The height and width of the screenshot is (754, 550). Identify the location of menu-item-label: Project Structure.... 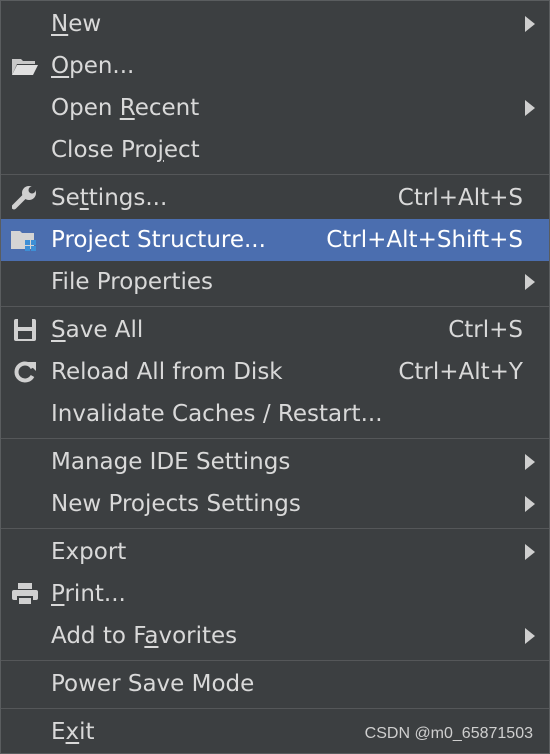
(158, 240).